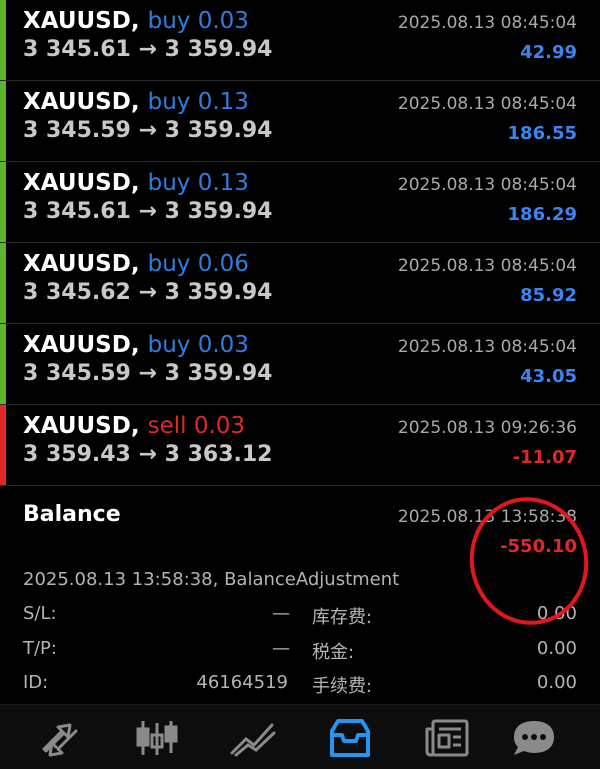  I want to click on tp-label: T/P:, so click(40, 648).